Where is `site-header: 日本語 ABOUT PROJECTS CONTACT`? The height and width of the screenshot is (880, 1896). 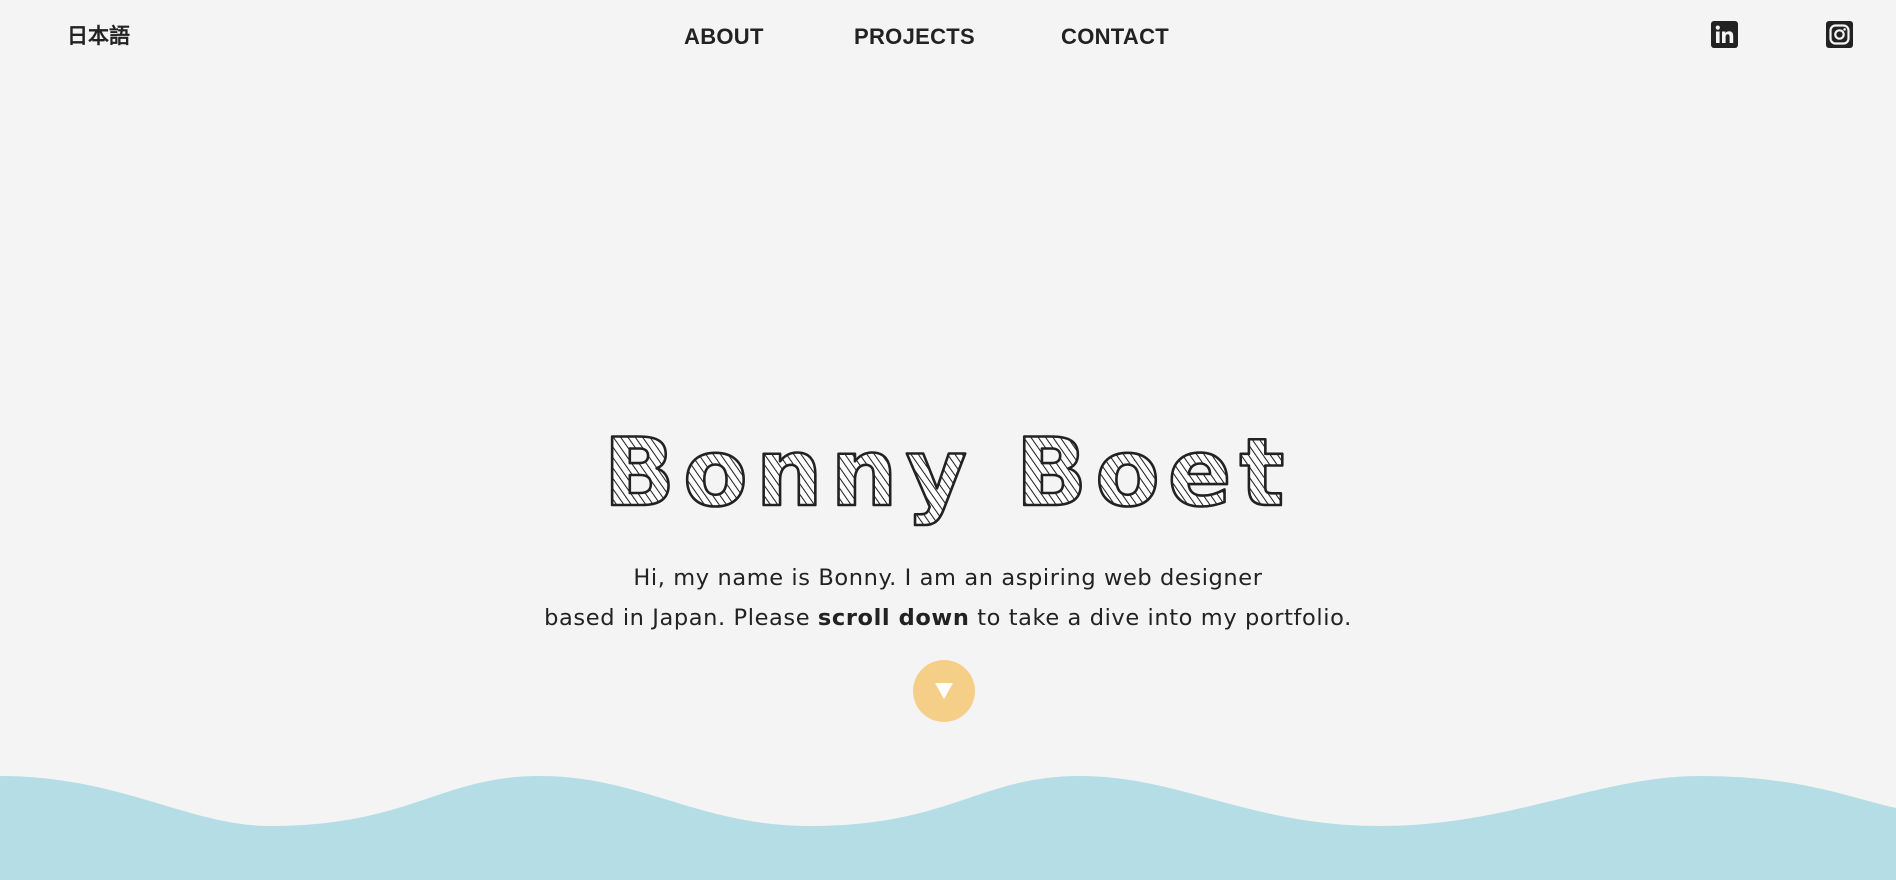
site-header: 日本語 ABOUT PROJECTS CONTACT is located at coordinates (948, 36).